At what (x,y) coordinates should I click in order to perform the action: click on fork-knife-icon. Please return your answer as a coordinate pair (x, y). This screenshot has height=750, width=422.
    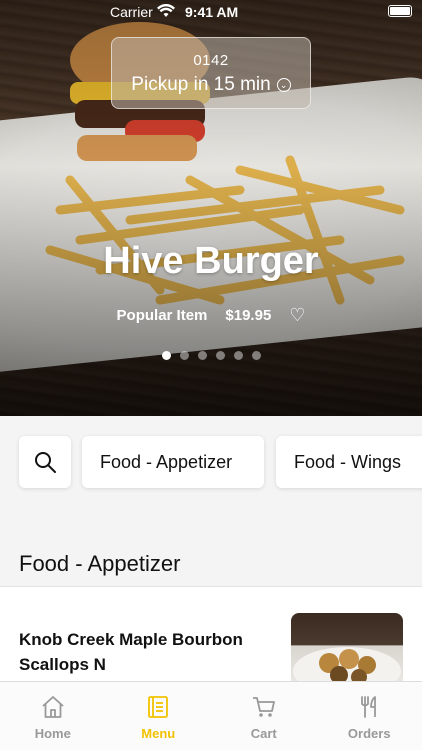
    Looking at the image, I should click on (369, 707).